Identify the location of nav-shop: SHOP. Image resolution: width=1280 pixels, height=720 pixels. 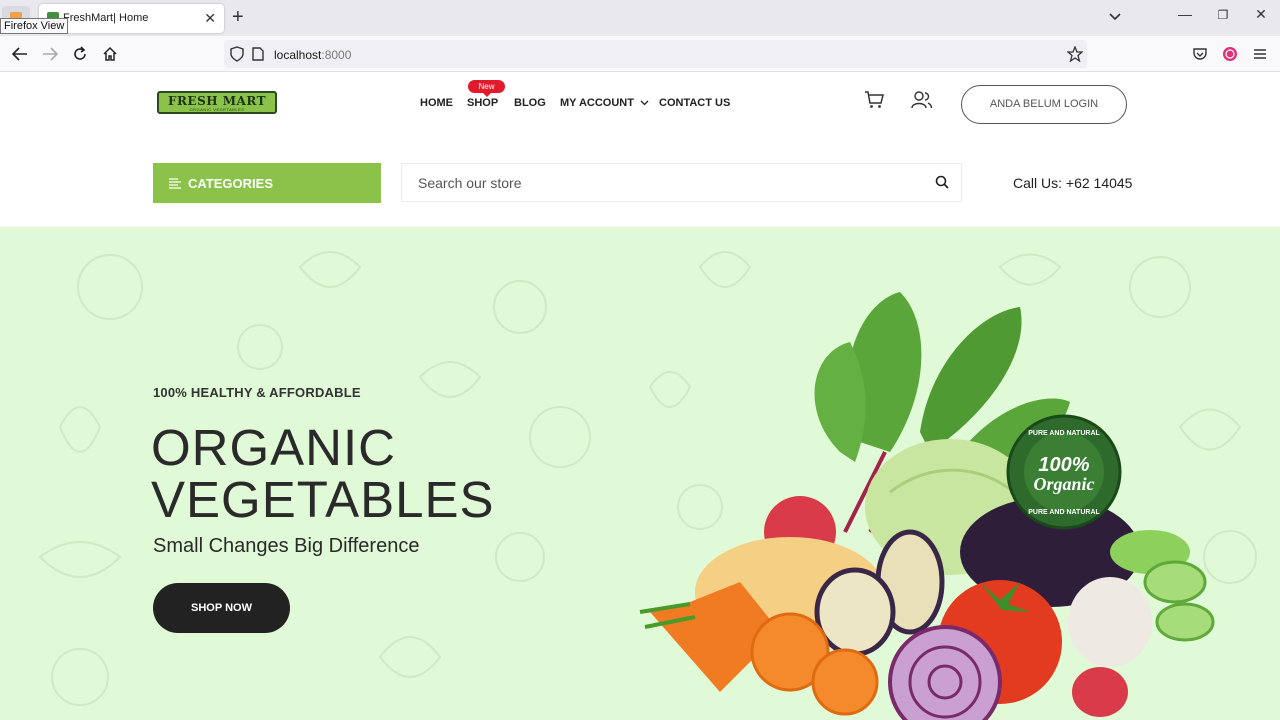
(482, 103).